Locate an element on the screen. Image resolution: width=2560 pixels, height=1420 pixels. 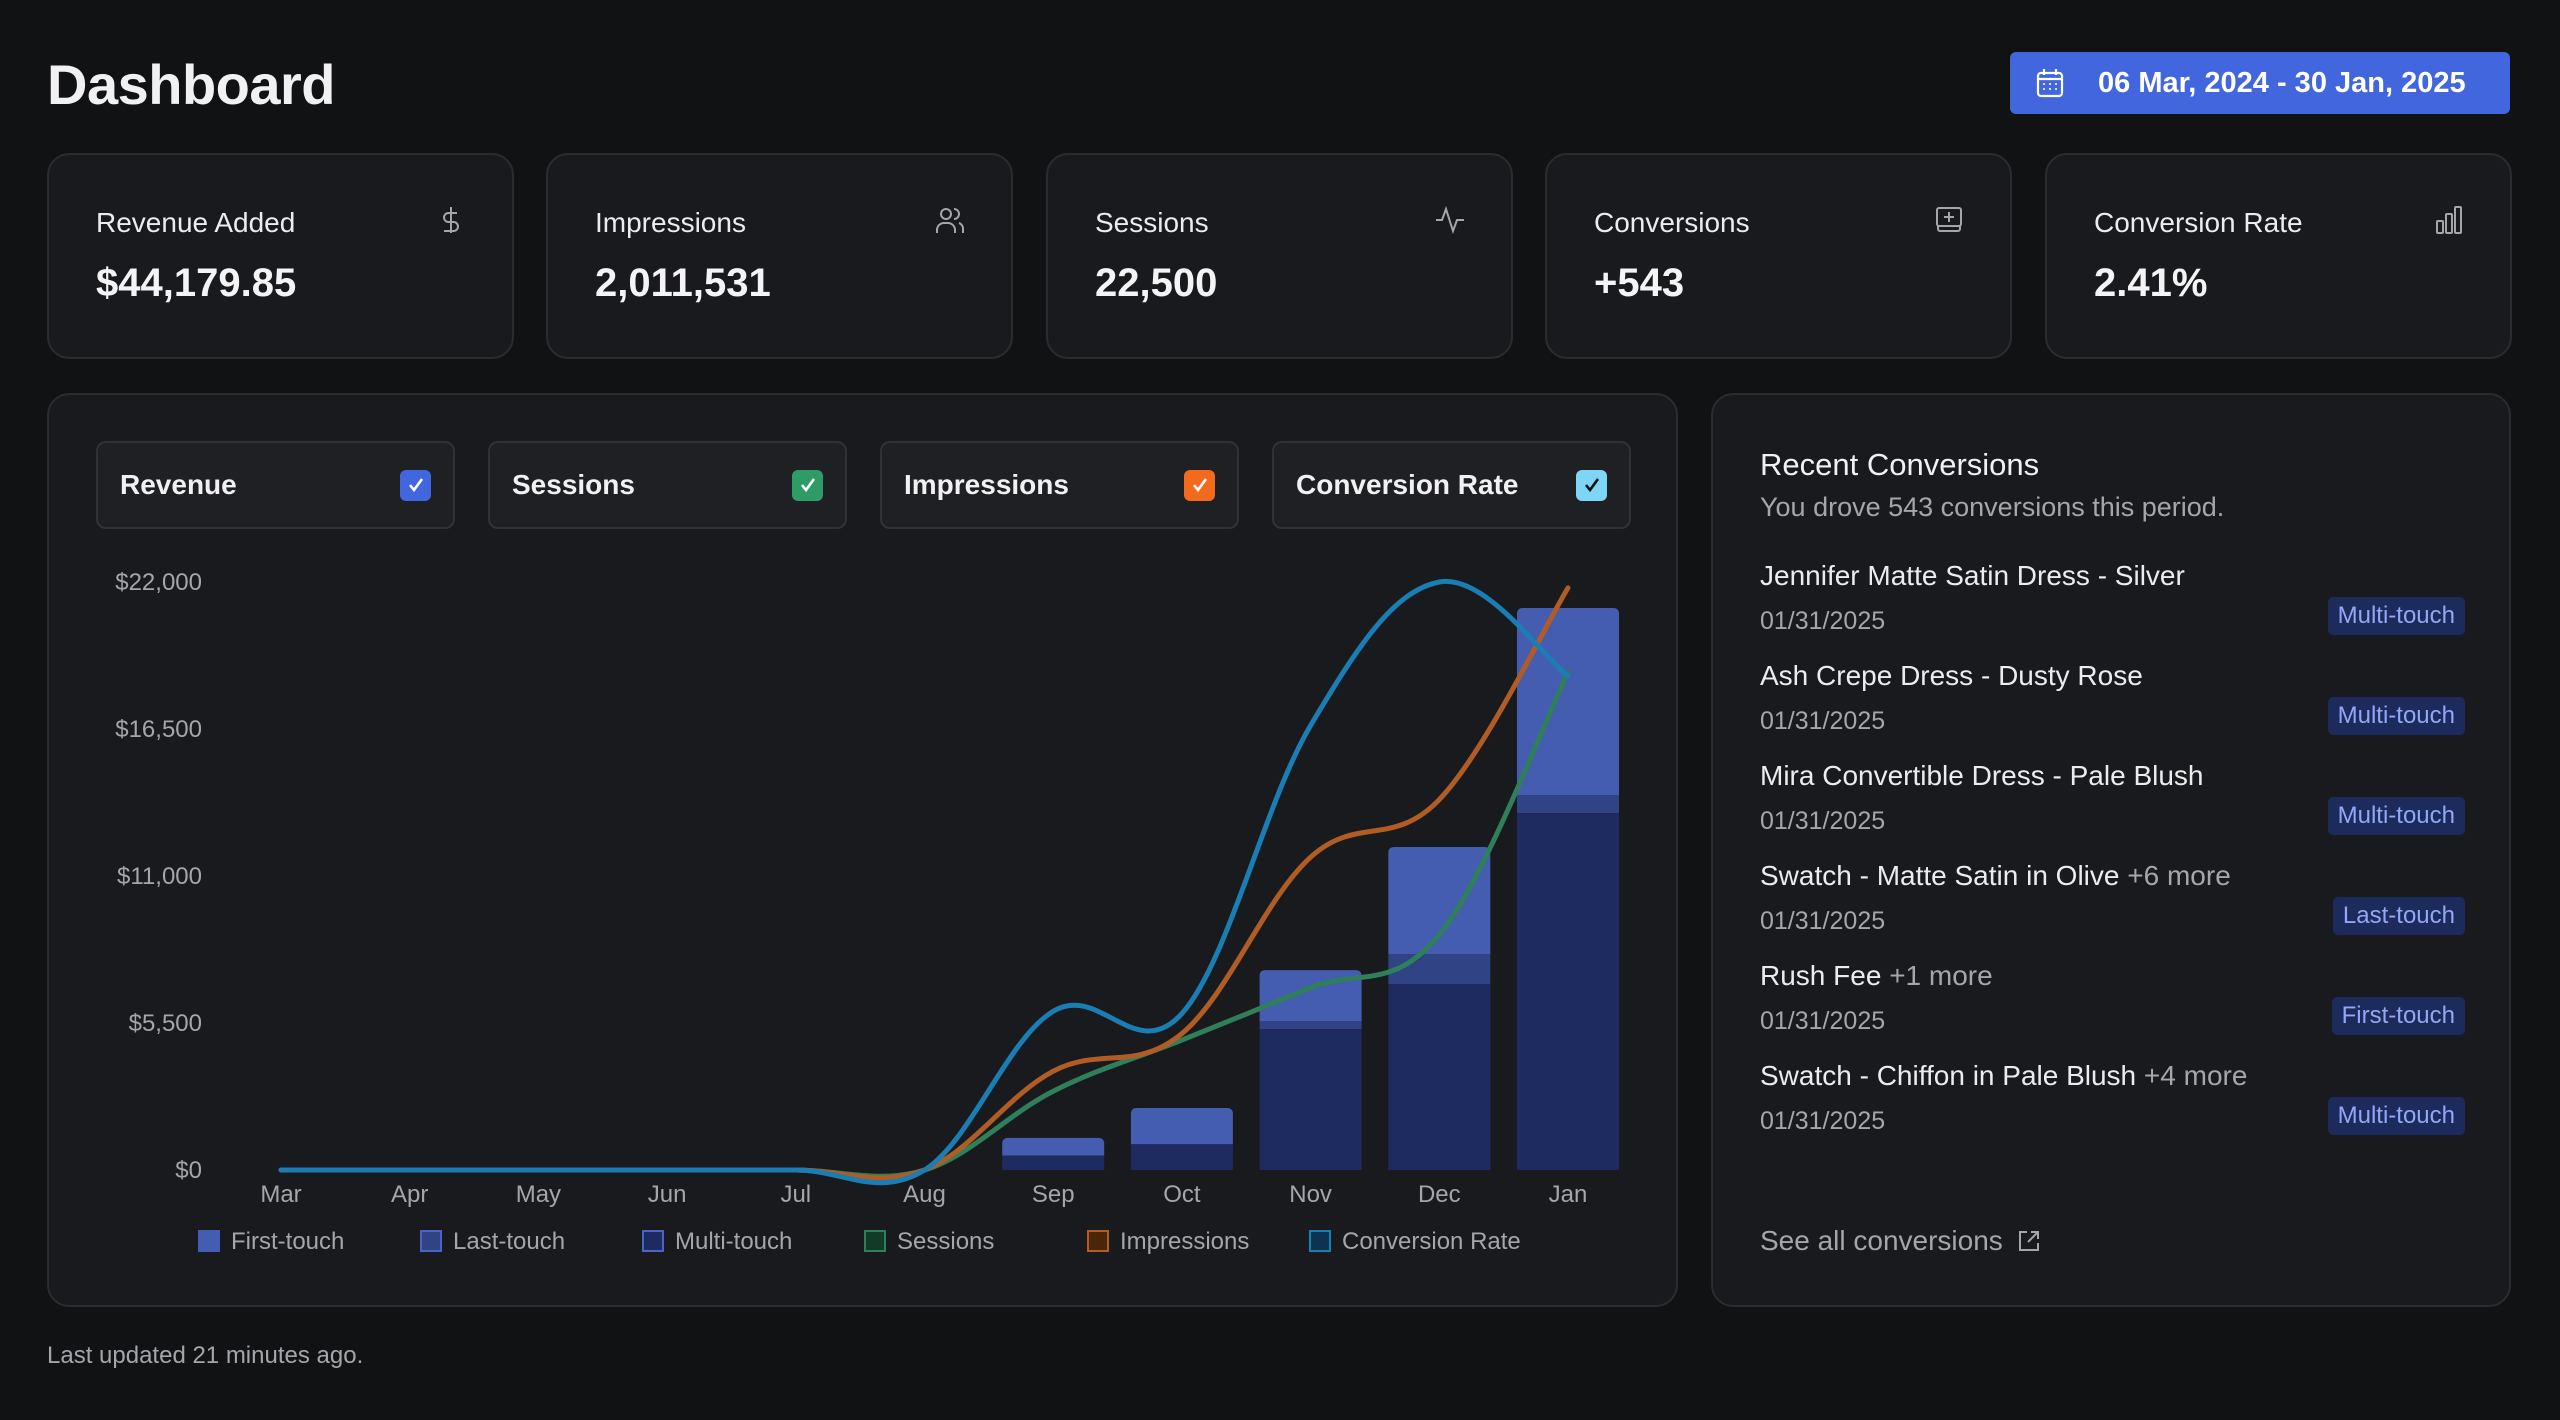
recent-title: Recent Conversions is located at coordinates (1900, 464).